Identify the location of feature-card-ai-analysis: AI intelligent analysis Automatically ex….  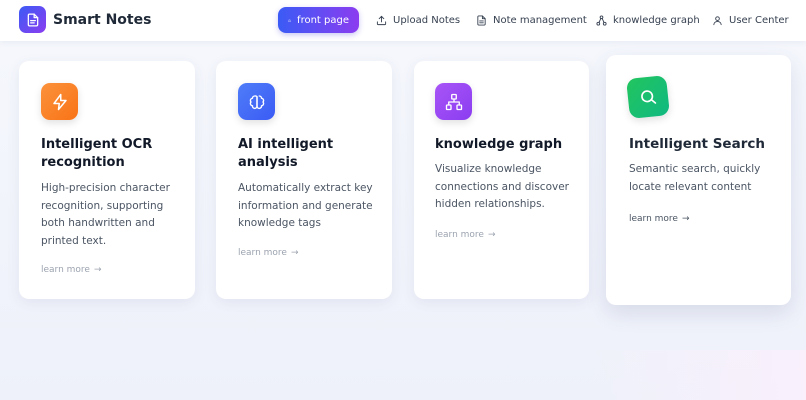
(304, 180).